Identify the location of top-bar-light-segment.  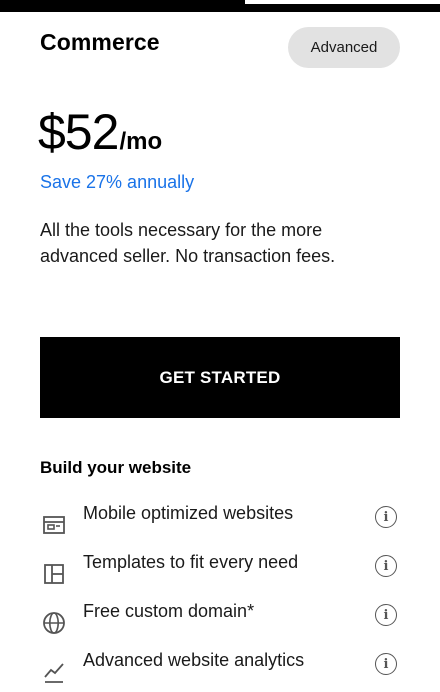
(342, 2).